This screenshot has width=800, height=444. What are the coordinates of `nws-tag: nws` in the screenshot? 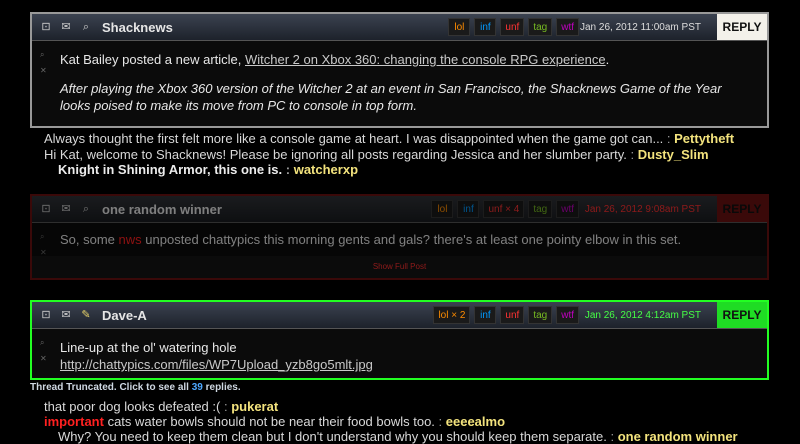 It's located at (130, 239).